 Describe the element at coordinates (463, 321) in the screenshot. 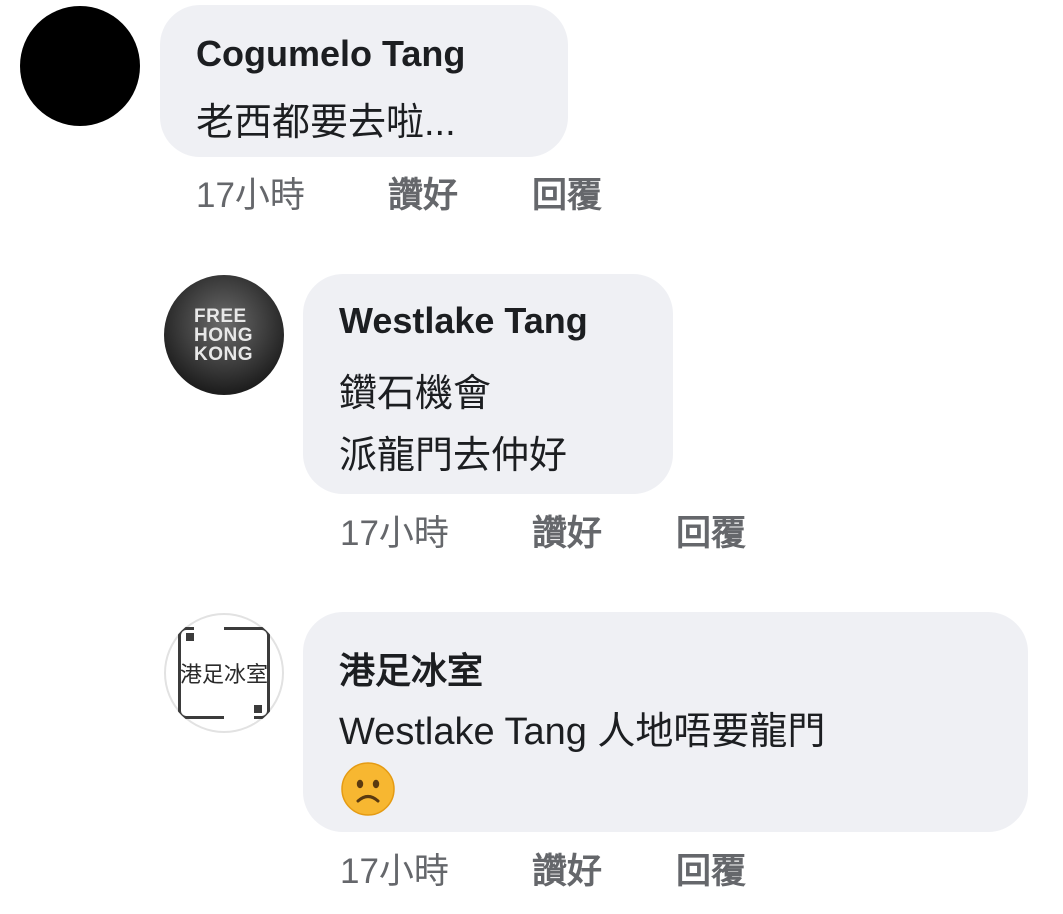

I see `comment-author: Westlake Tang` at that location.